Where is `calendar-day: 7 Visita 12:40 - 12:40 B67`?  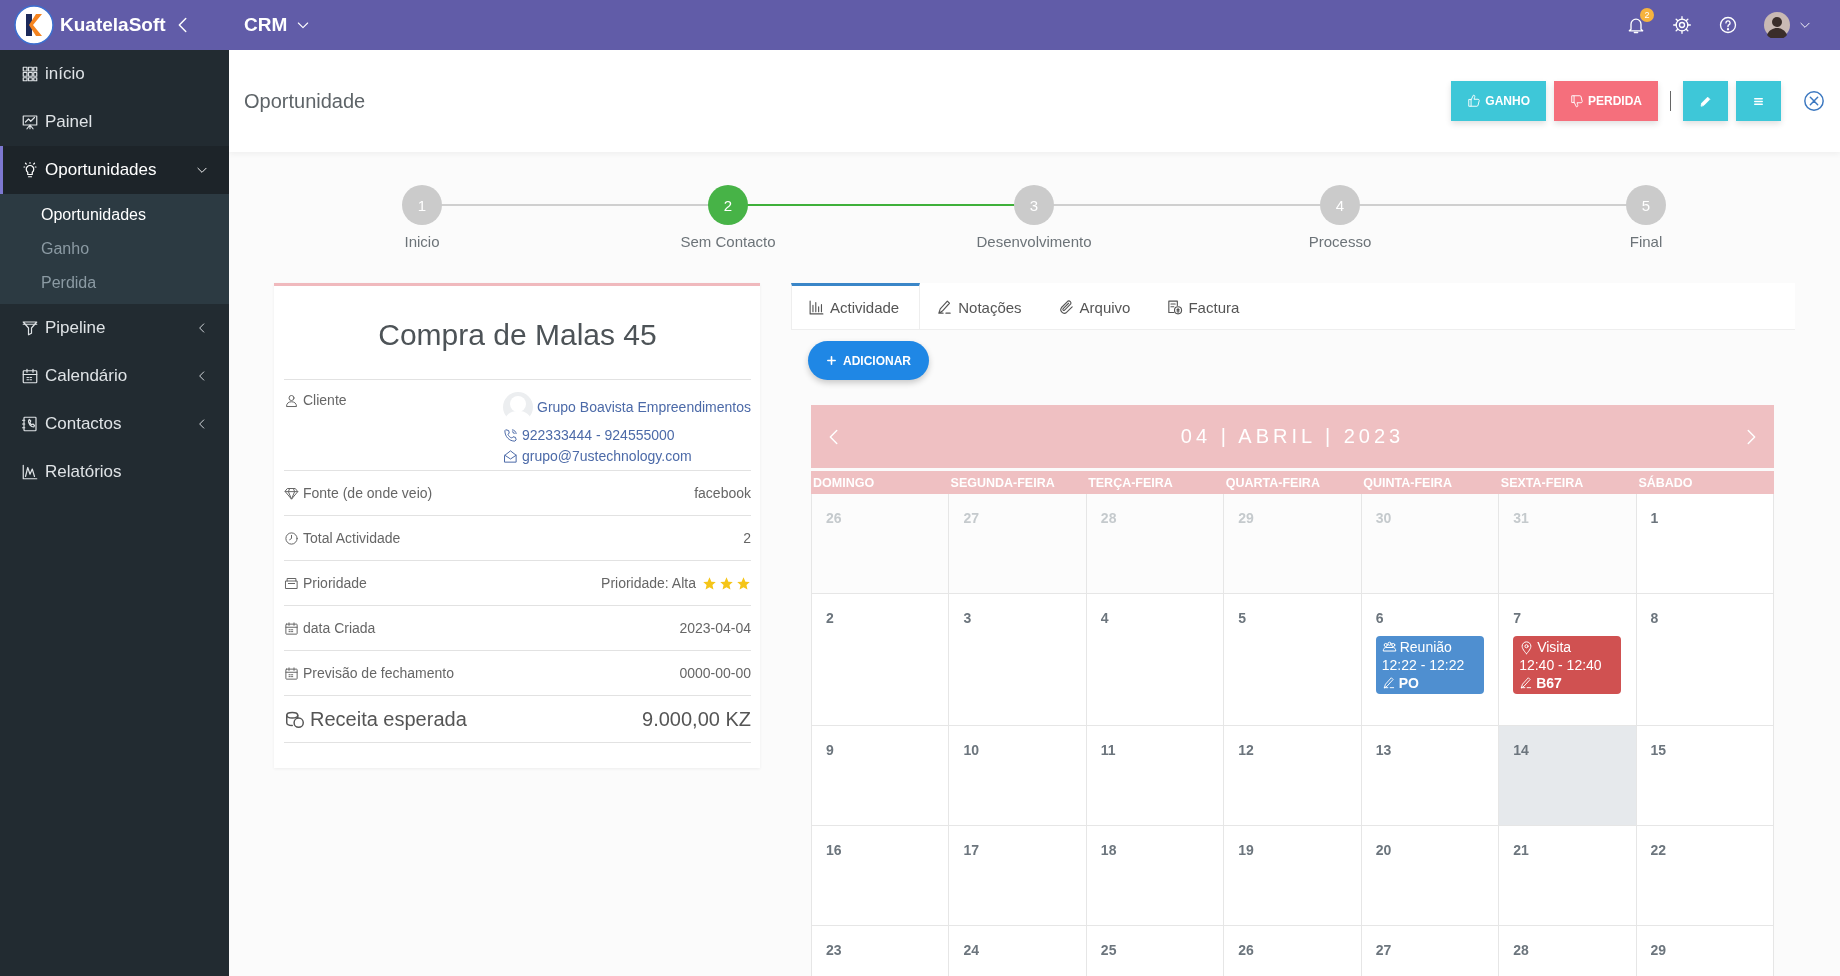 calendar-day: 7 Visita 12:40 - 12:40 B67 is located at coordinates (1568, 660).